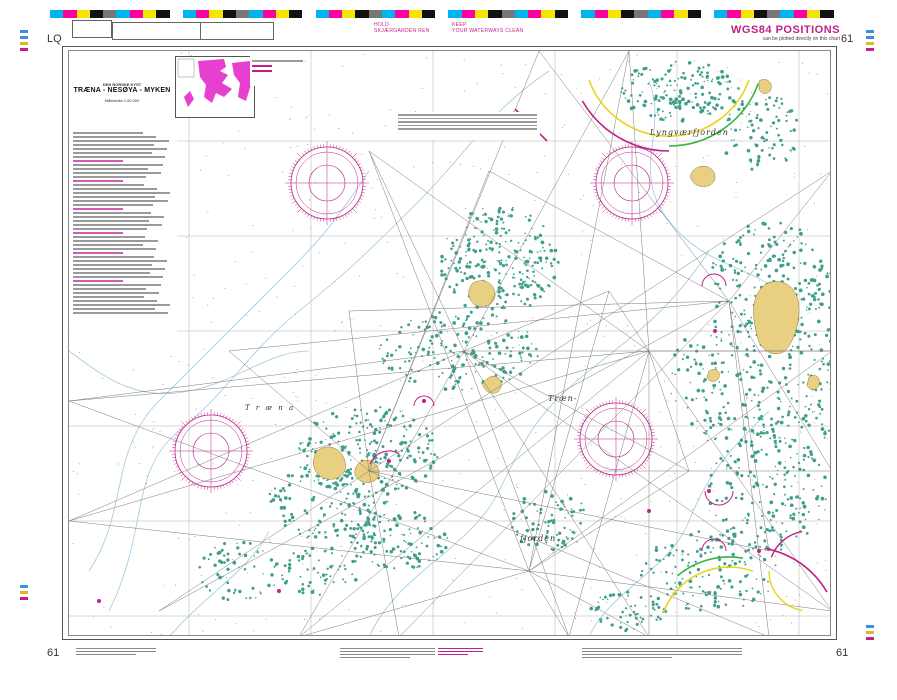 The height and width of the screenshot is (700, 897). What do you see at coordinates (487, 28) in the screenshot?
I see `slogan-right: KEEP YOUR WATERWAYS CLEAN` at bounding box center [487, 28].